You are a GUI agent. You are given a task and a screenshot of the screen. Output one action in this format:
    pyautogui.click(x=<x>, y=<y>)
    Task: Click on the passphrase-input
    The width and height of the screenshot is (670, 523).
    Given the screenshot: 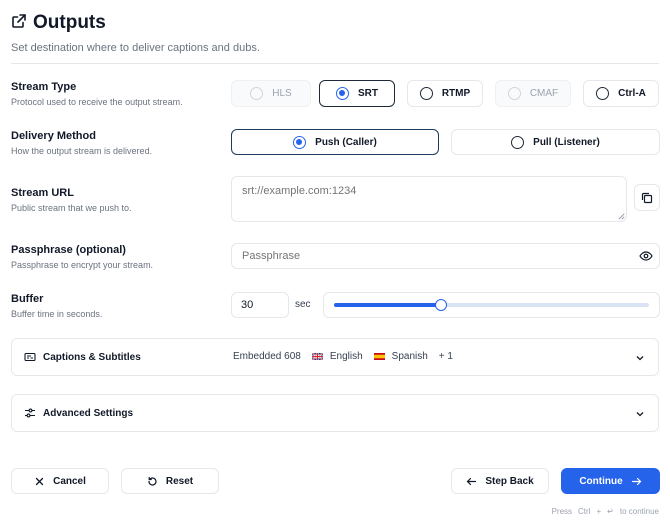 What is the action you would take?
    pyautogui.click(x=445, y=256)
    